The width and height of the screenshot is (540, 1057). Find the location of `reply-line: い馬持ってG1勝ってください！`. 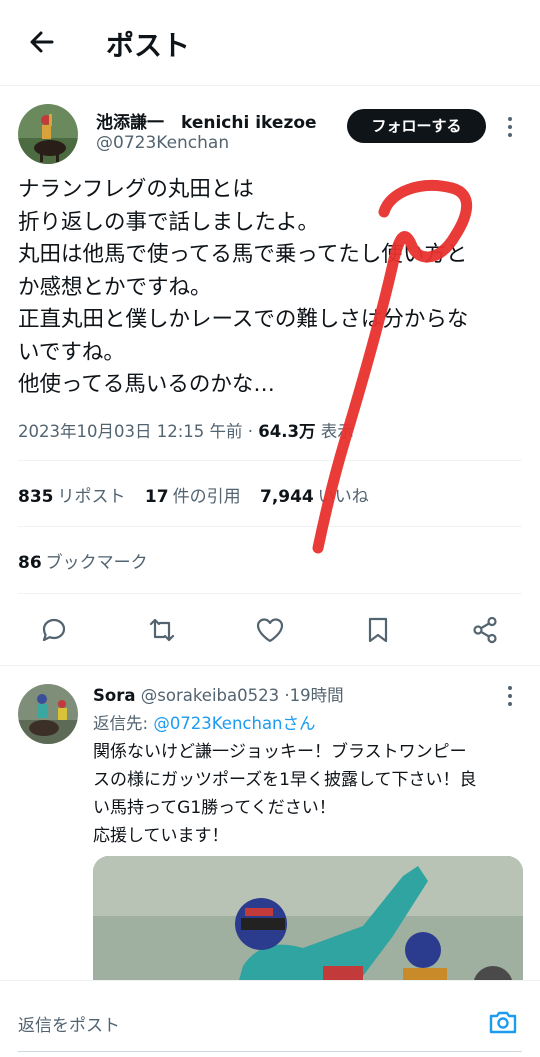

reply-line: い馬持ってG1勝ってください！ is located at coordinates (214, 808).